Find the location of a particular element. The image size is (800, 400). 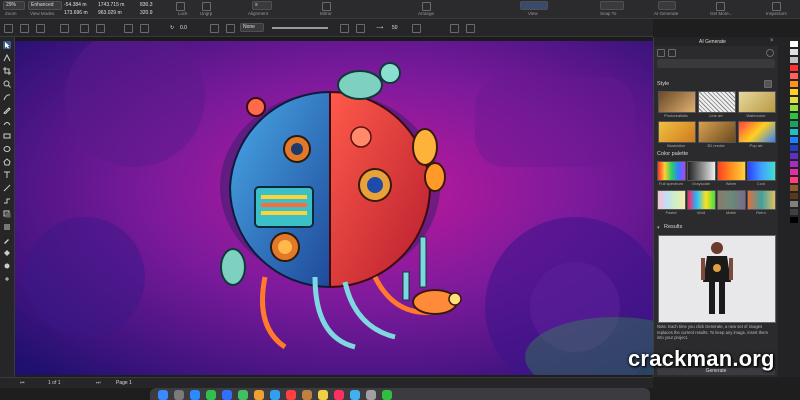

zoom-select: 29% is located at coordinates (14, 5).